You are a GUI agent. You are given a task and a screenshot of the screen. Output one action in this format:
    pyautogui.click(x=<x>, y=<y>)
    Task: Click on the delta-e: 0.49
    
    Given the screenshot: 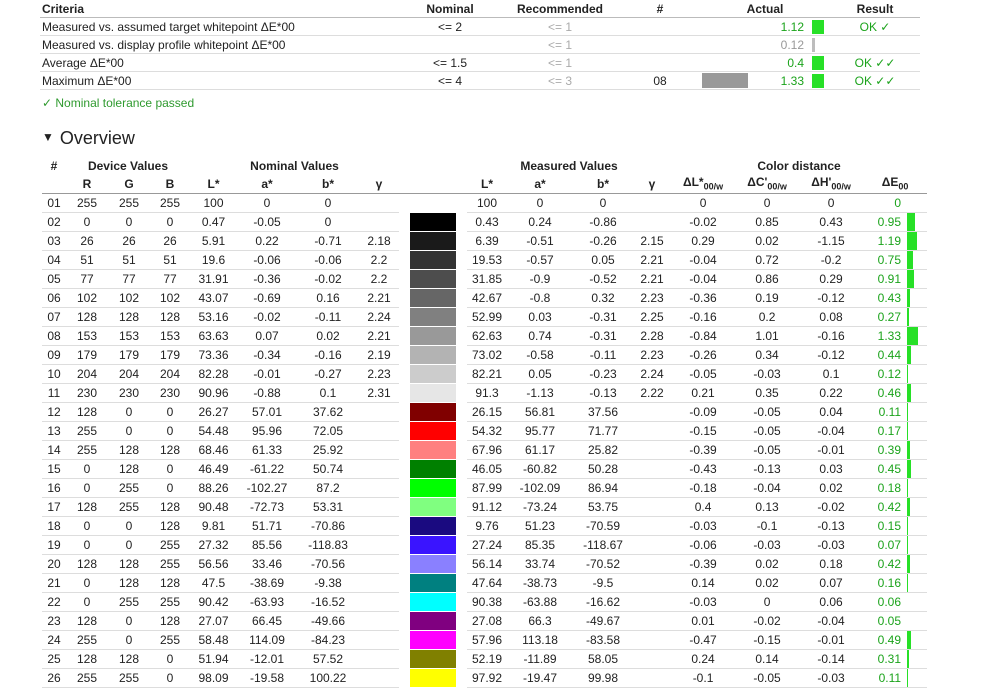 What is the action you would take?
    pyautogui.click(x=885, y=640)
    